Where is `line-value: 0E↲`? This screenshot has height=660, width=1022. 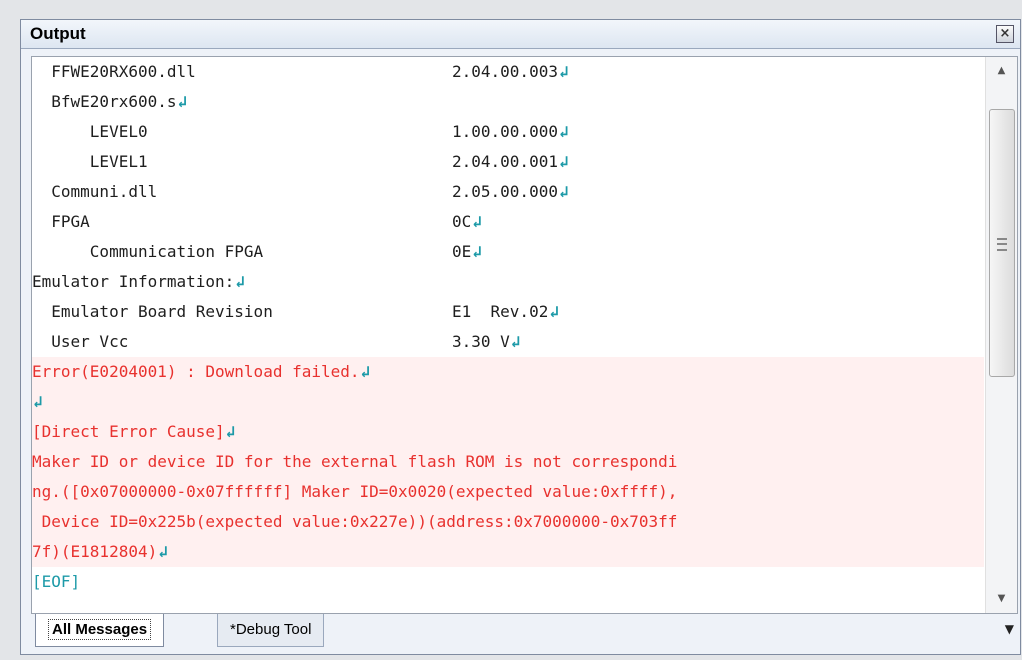
line-value: 0E↲ is located at coordinates (467, 252).